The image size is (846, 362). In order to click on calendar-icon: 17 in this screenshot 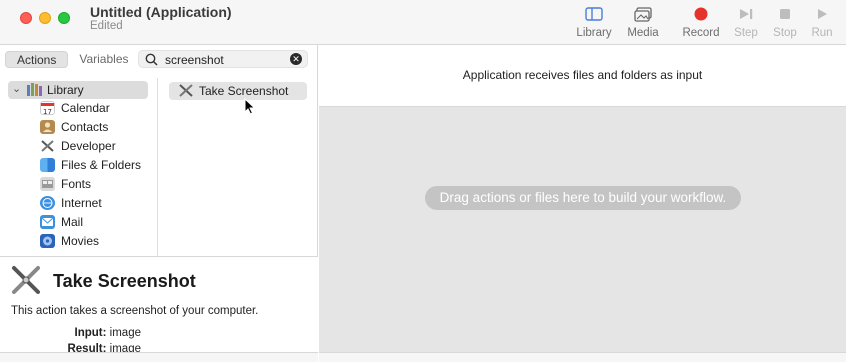, I will do `click(47, 108)`.